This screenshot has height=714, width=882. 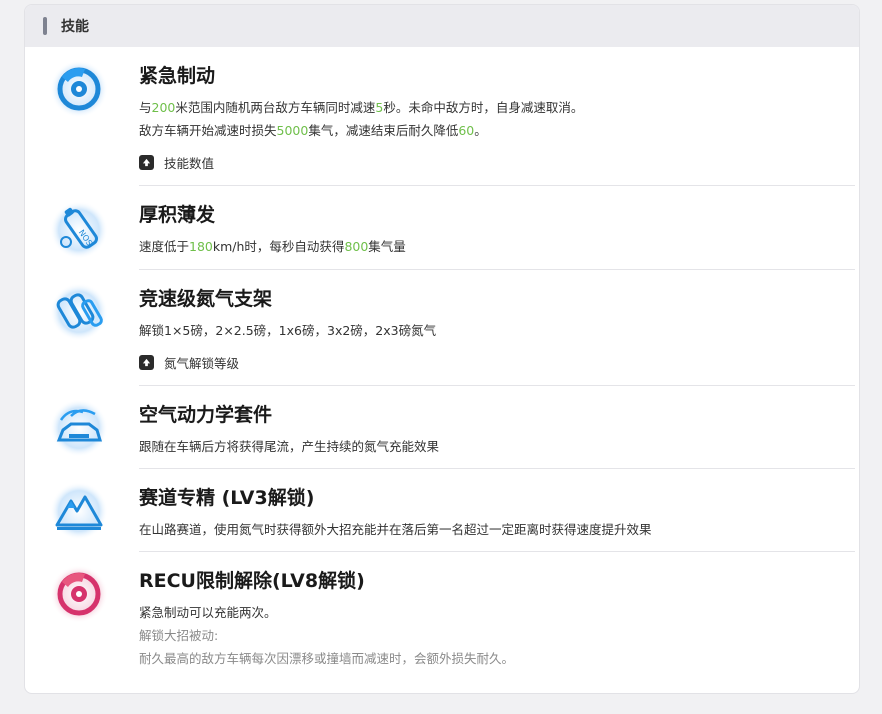 What do you see at coordinates (45, 26) in the screenshot?
I see `header-accent-bar` at bounding box center [45, 26].